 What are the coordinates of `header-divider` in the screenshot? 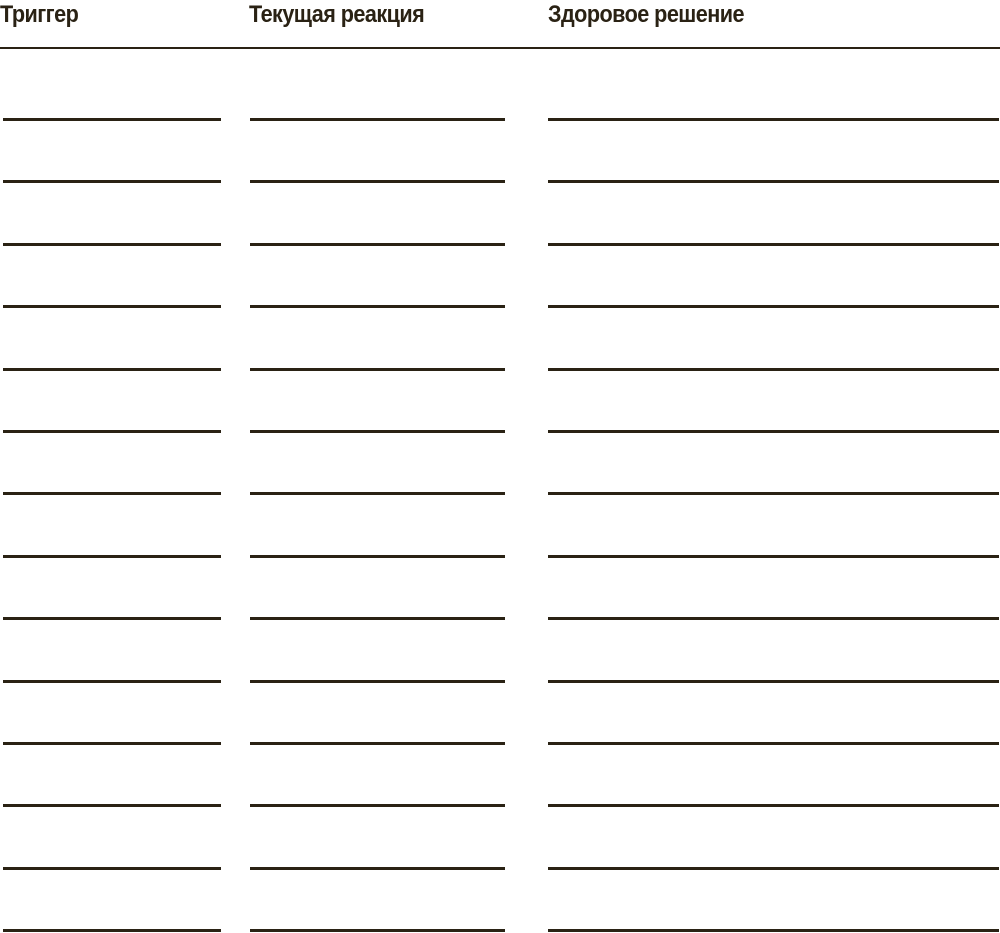 It's located at (500, 48).